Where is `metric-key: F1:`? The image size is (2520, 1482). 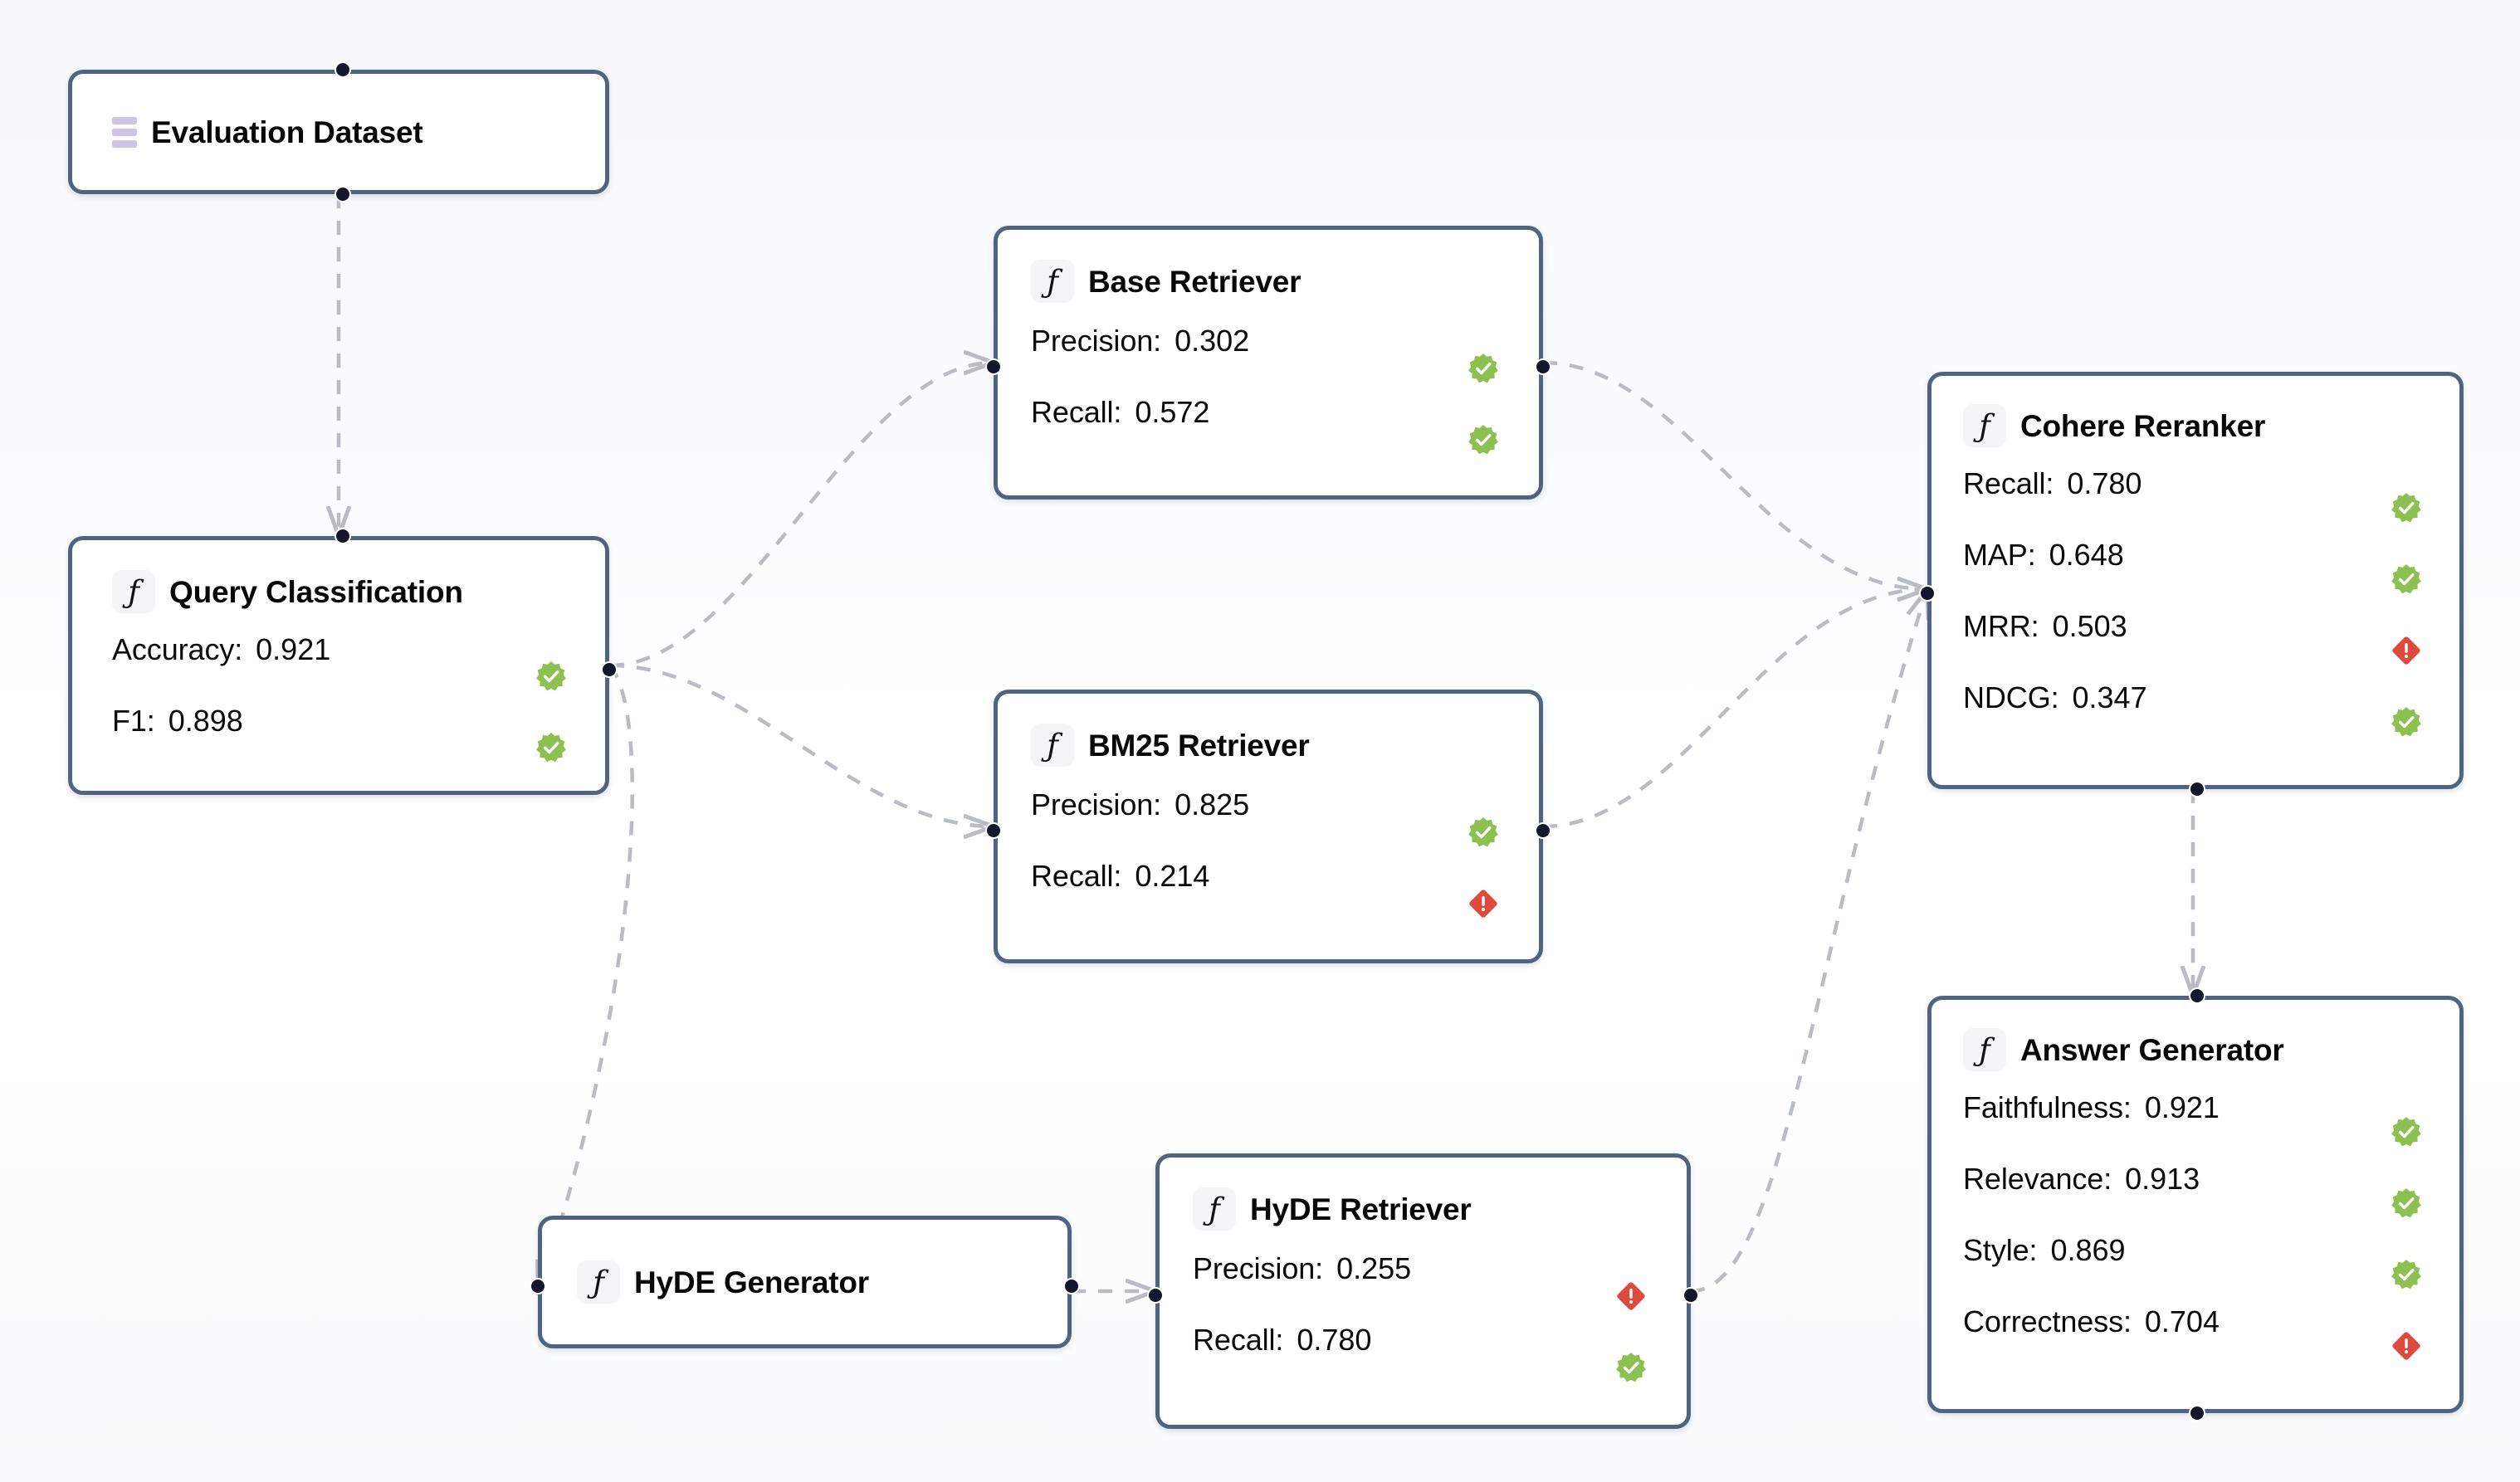 metric-key: F1: is located at coordinates (133, 721).